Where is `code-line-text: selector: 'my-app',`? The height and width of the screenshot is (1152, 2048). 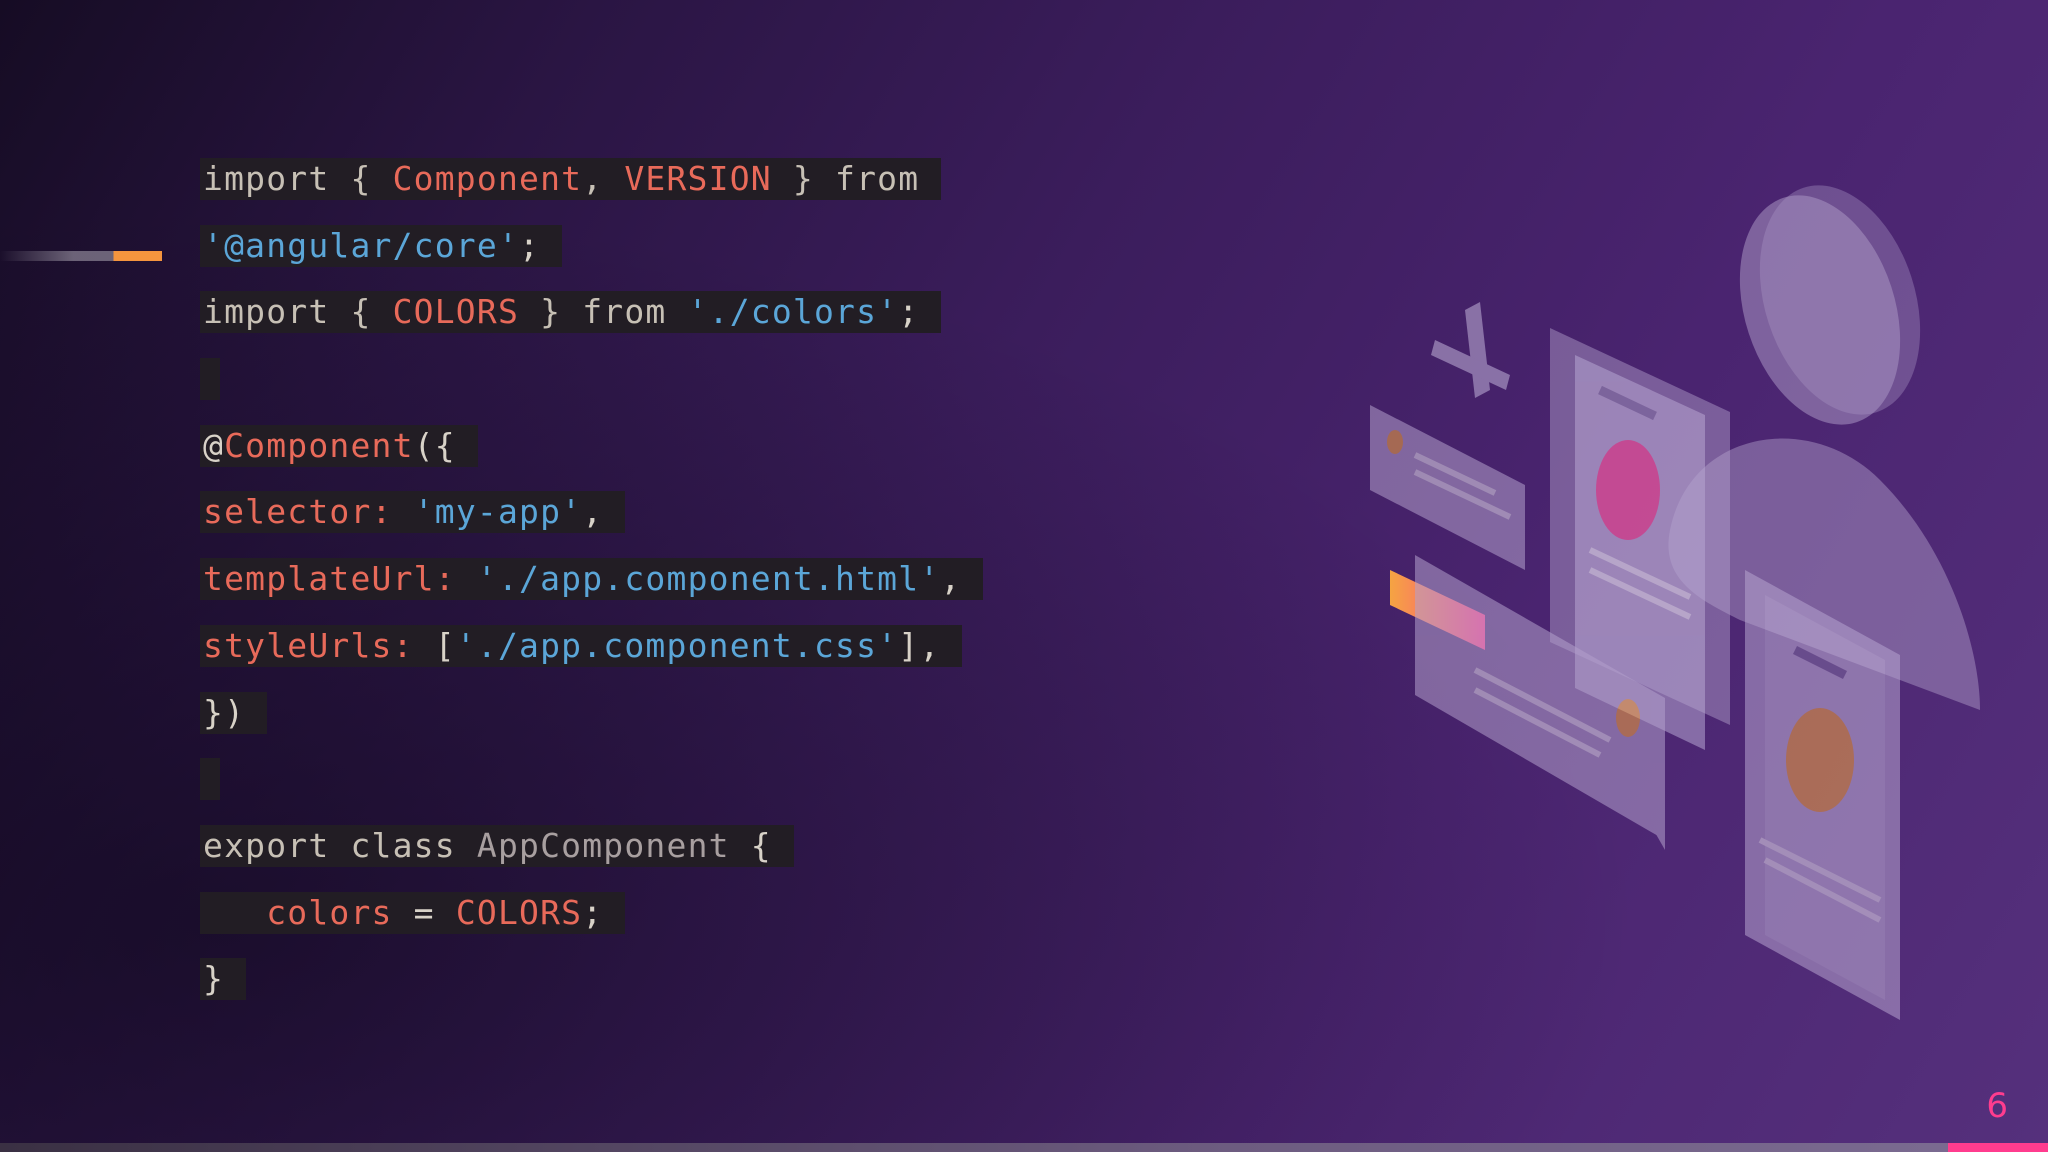
code-line-text: selector: 'my-app', is located at coordinates (413, 512).